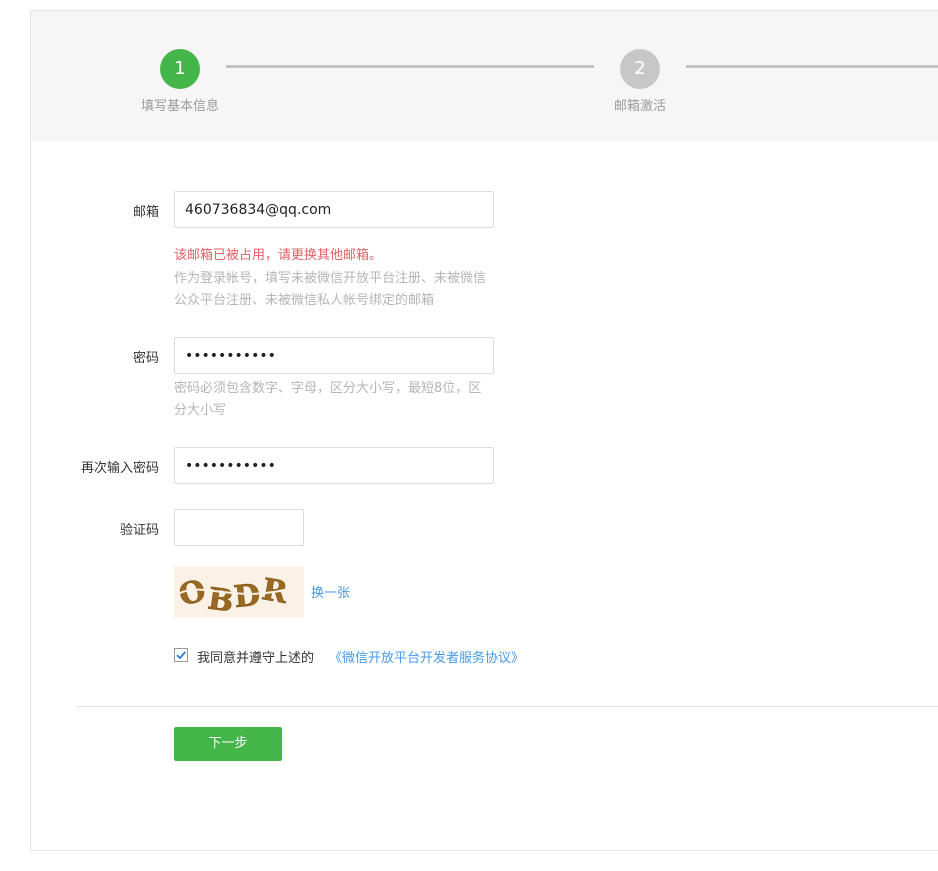 Image resolution: width=938 pixels, height=871 pixels. What do you see at coordinates (180, 69) in the screenshot?
I see `step-1-circle: 1` at bounding box center [180, 69].